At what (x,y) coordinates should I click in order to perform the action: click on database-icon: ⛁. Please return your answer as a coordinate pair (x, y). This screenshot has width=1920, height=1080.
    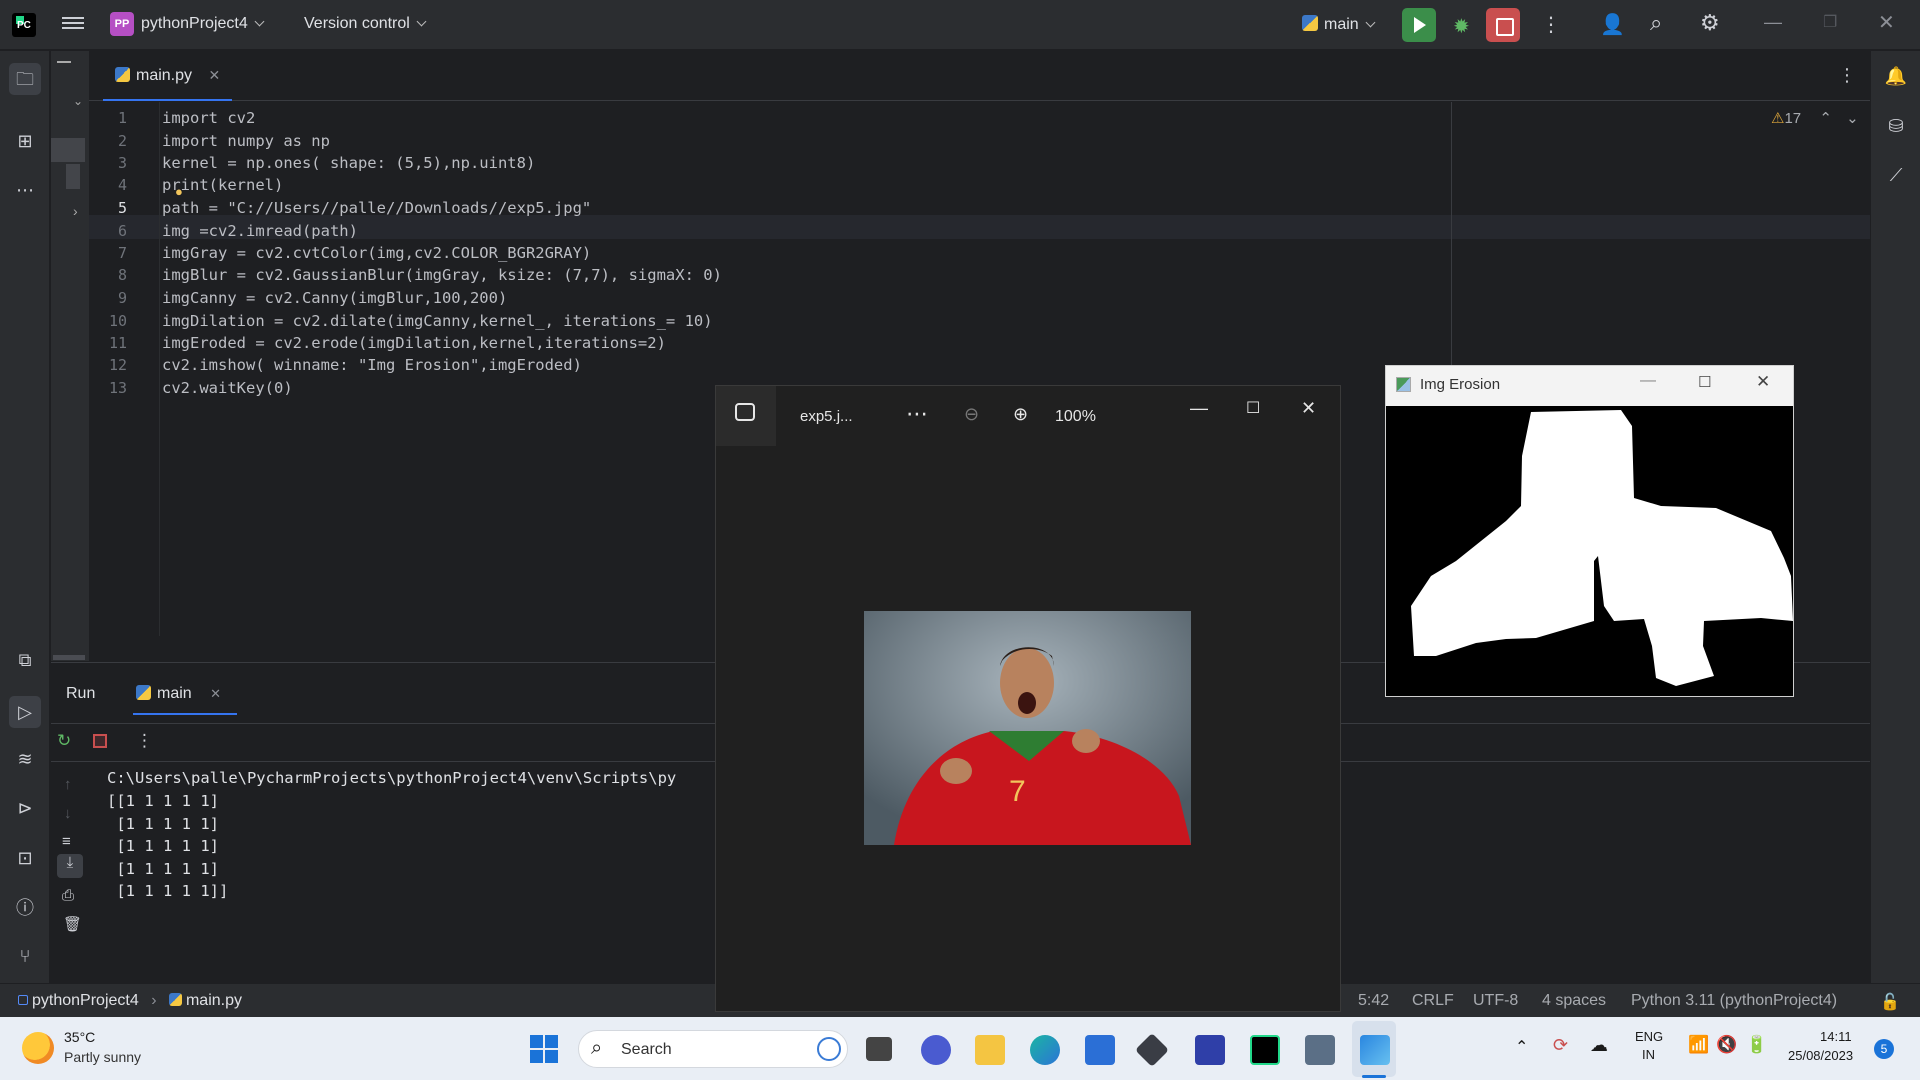
    Looking at the image, I should click on (1896, 126).